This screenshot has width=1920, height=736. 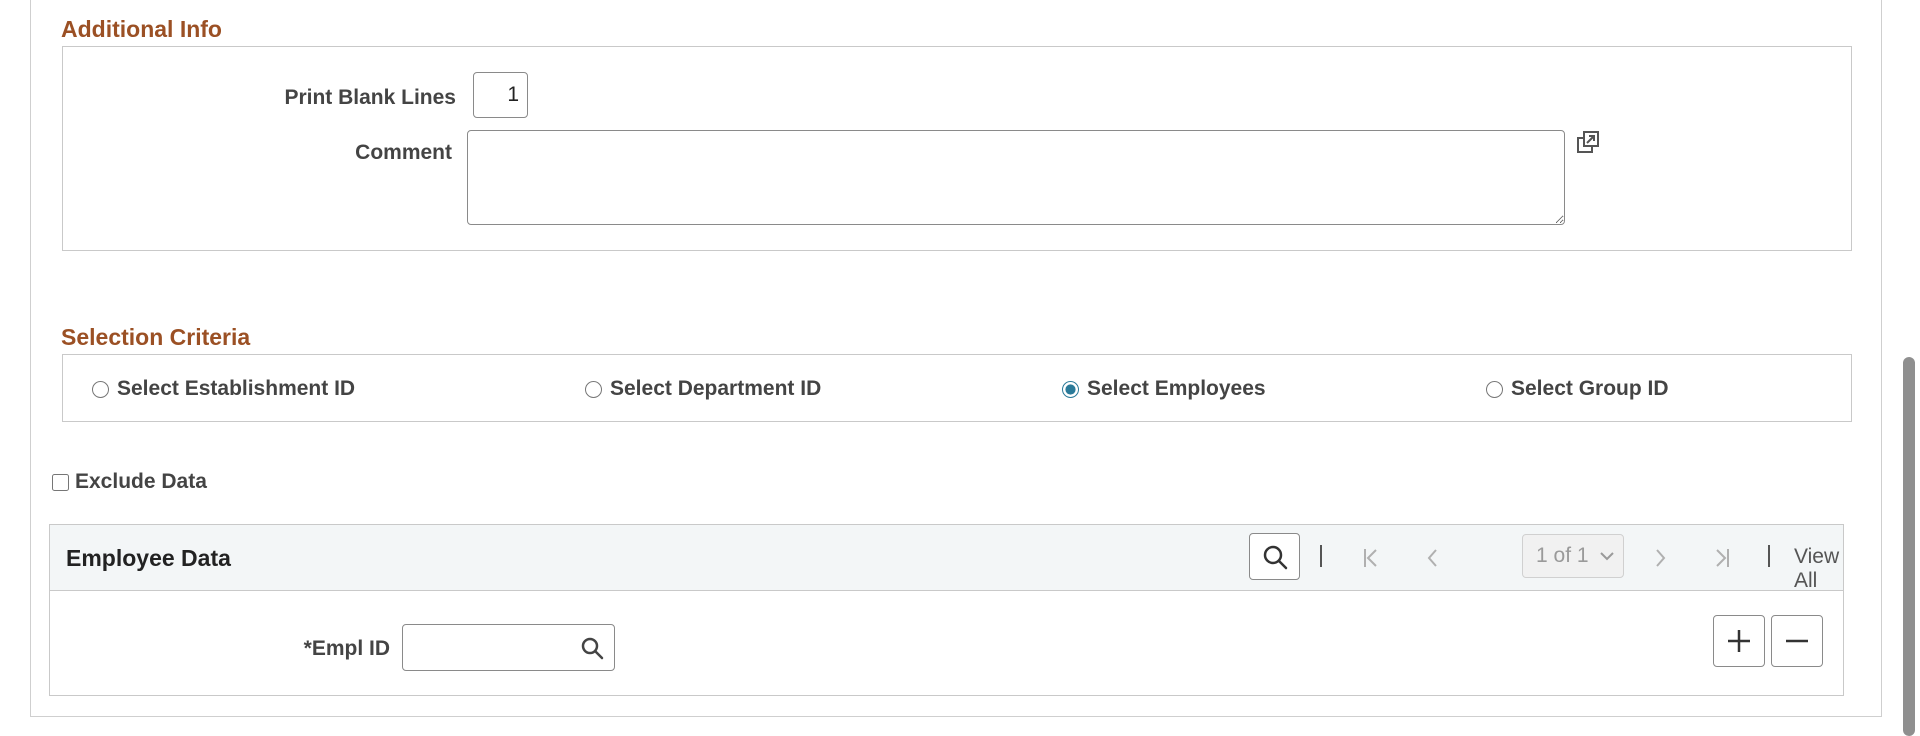 I want to click on employee-data-header: Employee Data 1 of 1 View All, so click(x=946, y=559).